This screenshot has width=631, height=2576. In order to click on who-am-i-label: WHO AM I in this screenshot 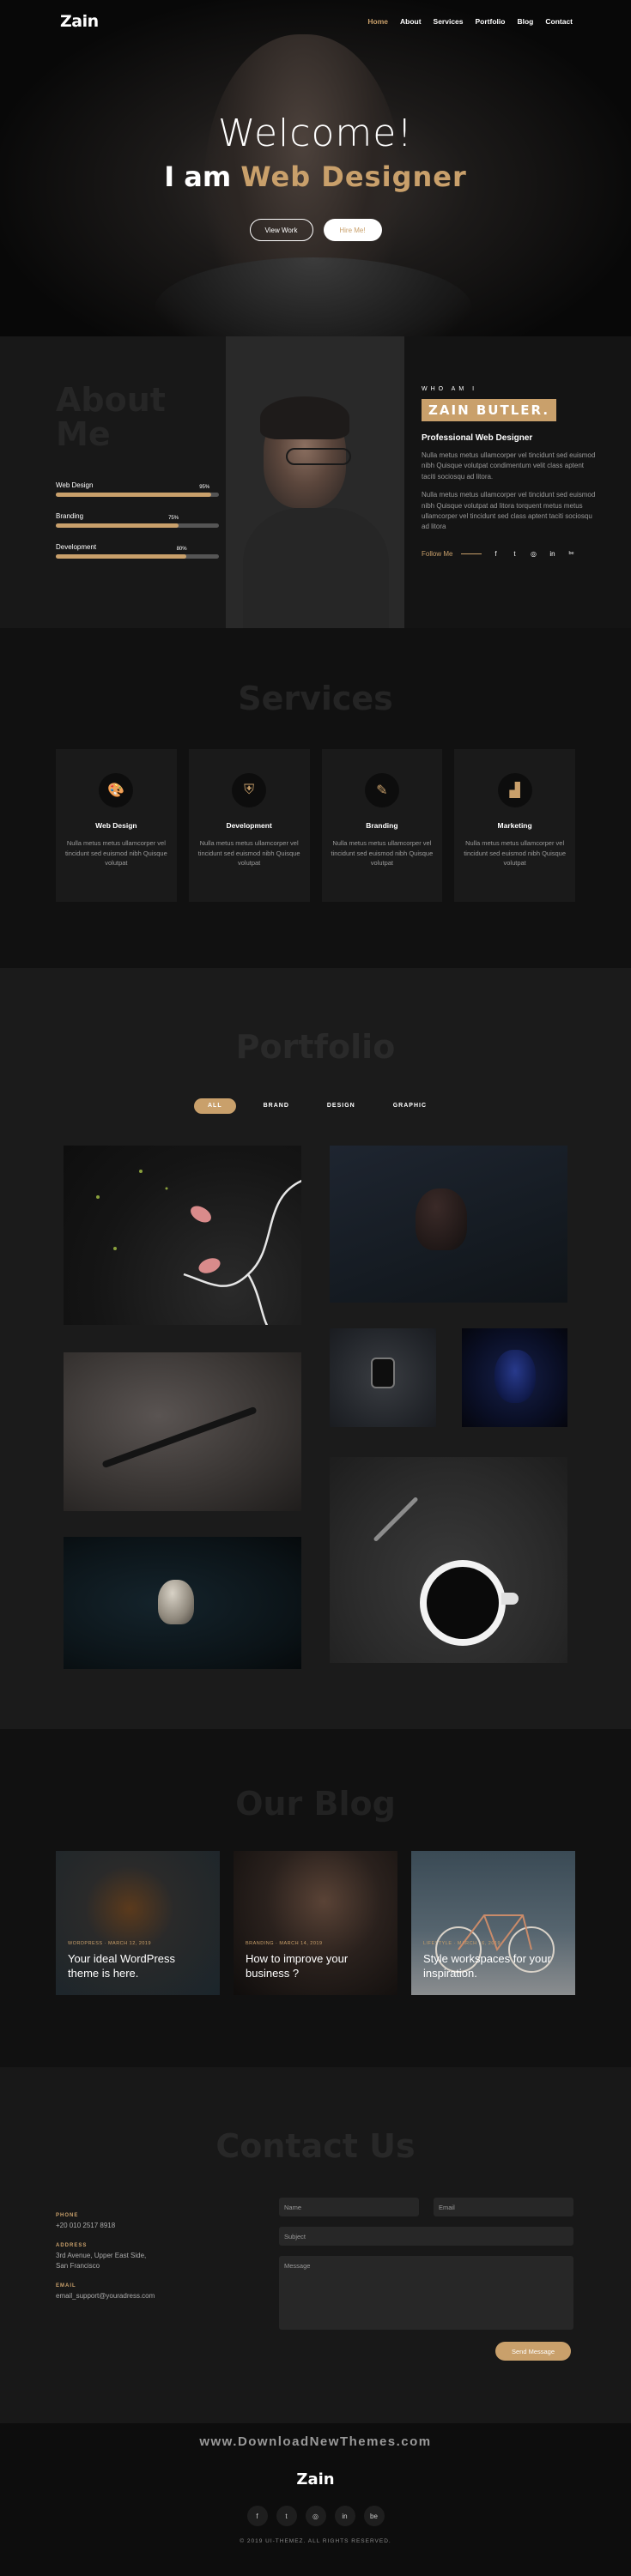, I will do `click(450, 389)`.